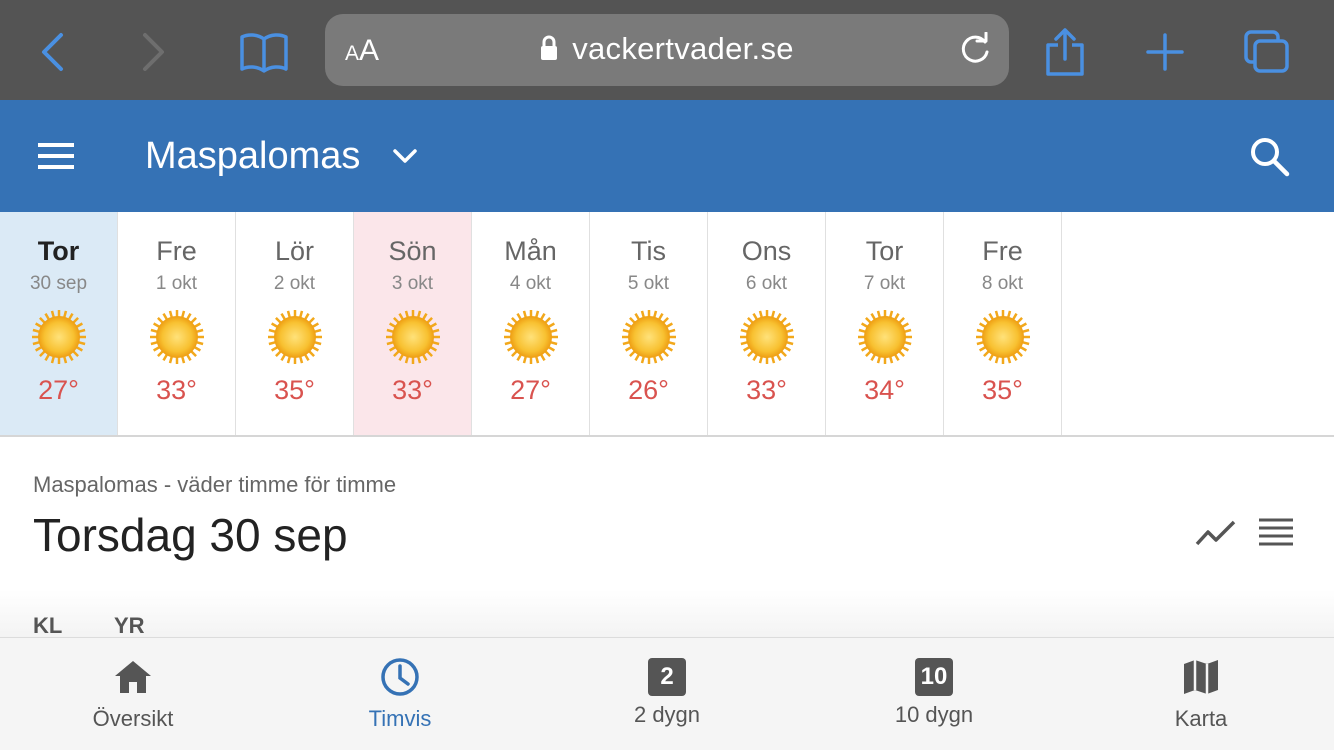 This screenshot has height=750, width=1334. Describe the element at coordinates (934, 677) in the screenshot. I see `ten-days-badge-icon: 10` at that location.